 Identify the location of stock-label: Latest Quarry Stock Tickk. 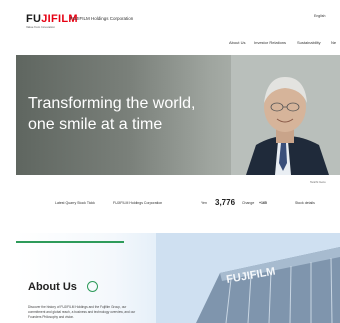
(75, 203).